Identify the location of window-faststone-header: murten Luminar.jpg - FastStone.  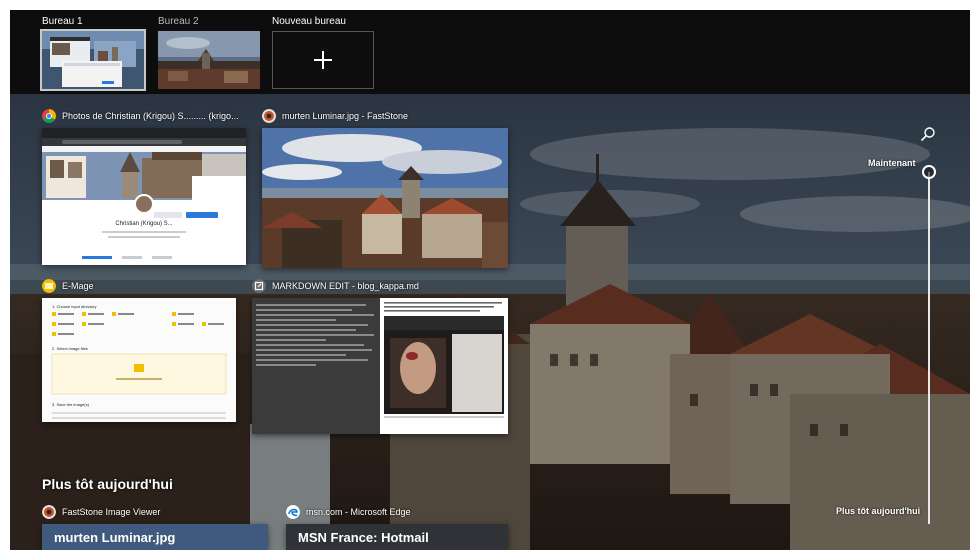
(335, 116).